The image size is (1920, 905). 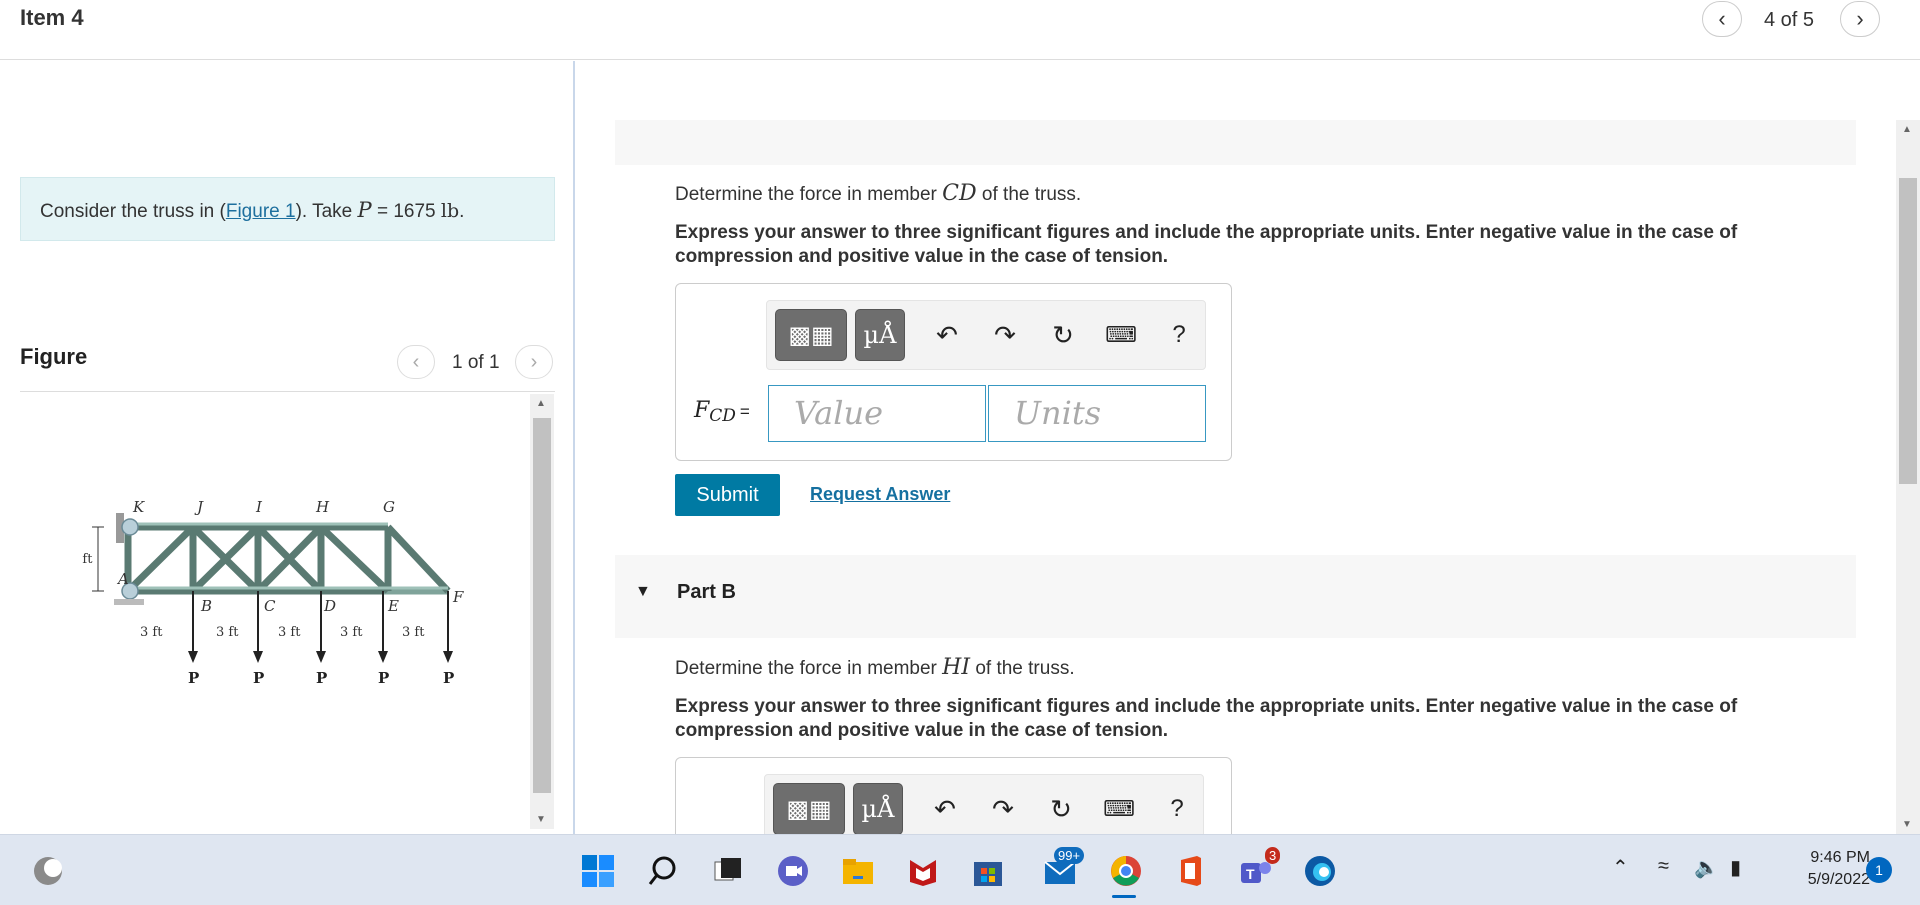 I want to click on math-toolbar-b: ▩▦ µÅ ↶ ↷ ↻ ⌨ ?, so click(x=984, y=804).